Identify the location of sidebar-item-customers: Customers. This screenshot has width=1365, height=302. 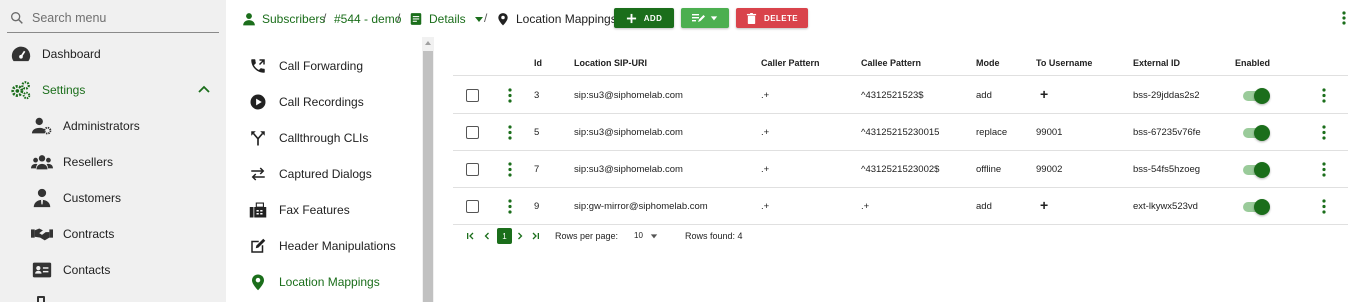
(113, 198).